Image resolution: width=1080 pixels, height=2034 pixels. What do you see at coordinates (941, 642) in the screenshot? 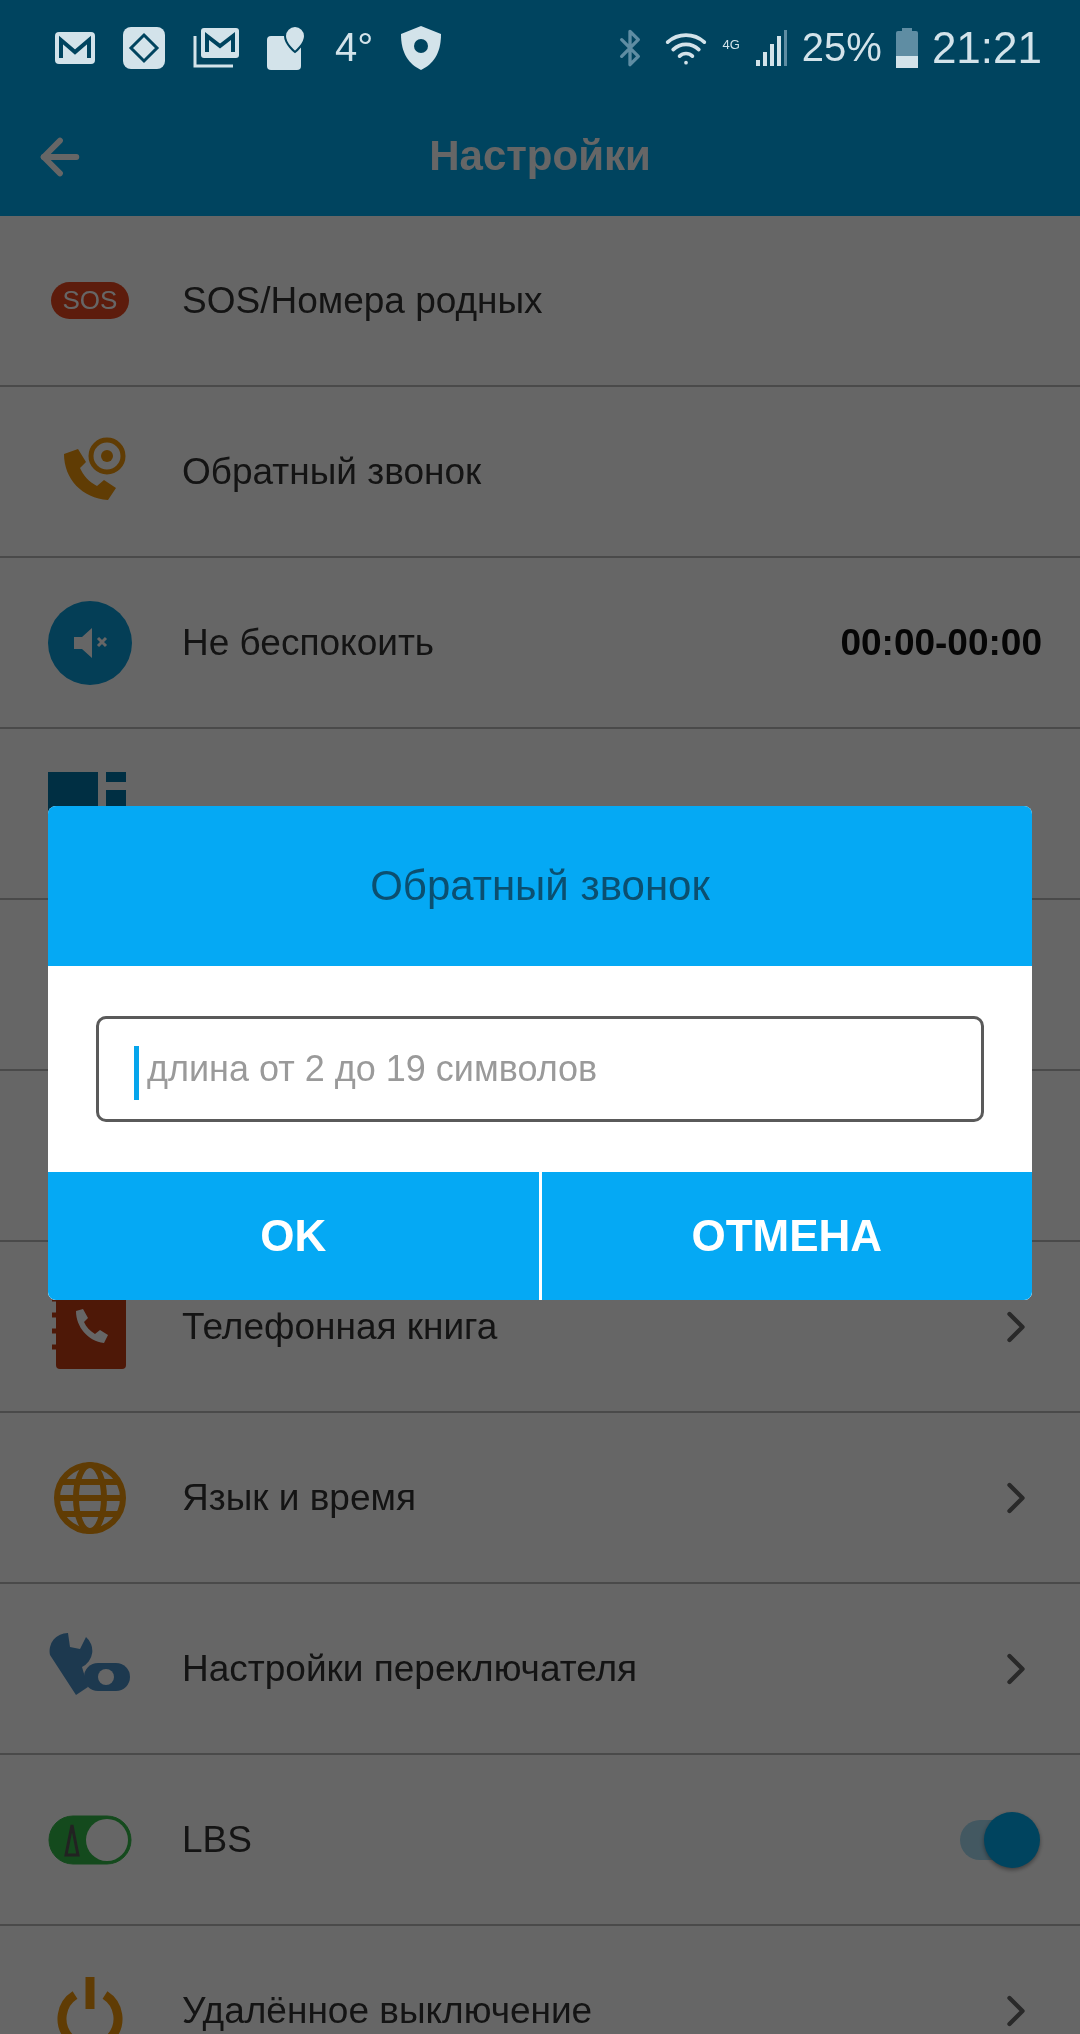
I see `row-value: 00:00-00:00` at bounding box center [941, 642].